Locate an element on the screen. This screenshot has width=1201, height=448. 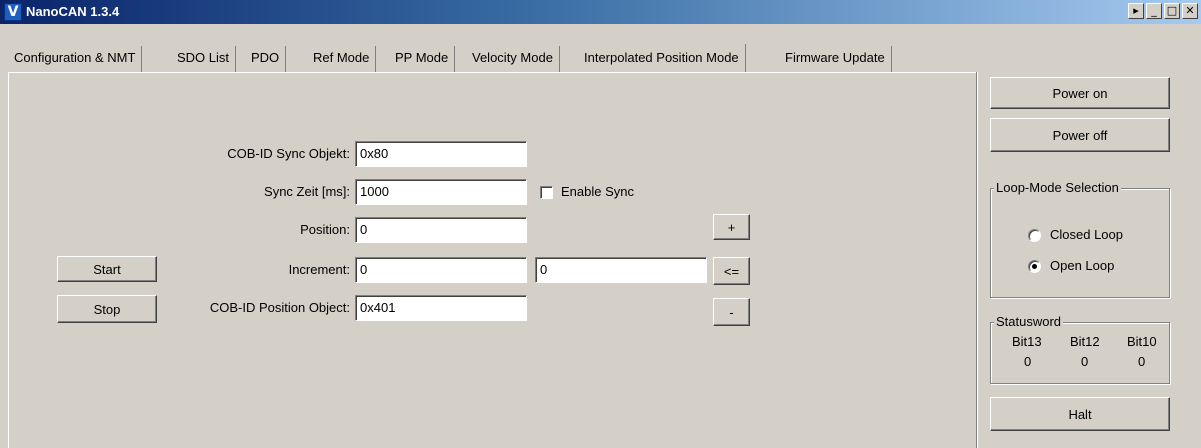
halt-button: Halt is located at coordinates (1080, 414).